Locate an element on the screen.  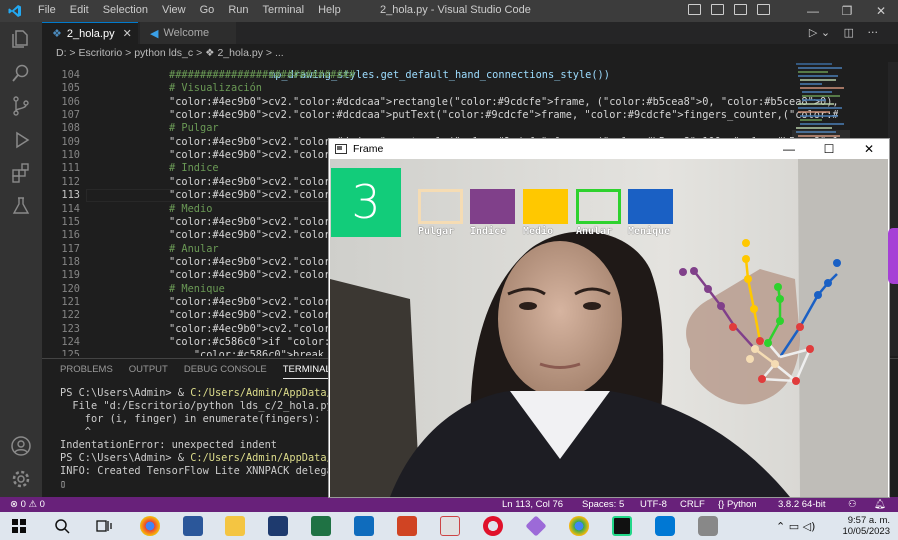
code-text: ############################## is located at coordinates (262, 75).